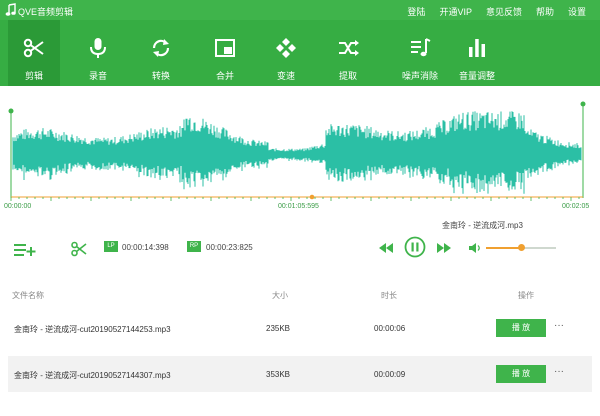  I want to click on lp-badge: LP, so click(111, 246).